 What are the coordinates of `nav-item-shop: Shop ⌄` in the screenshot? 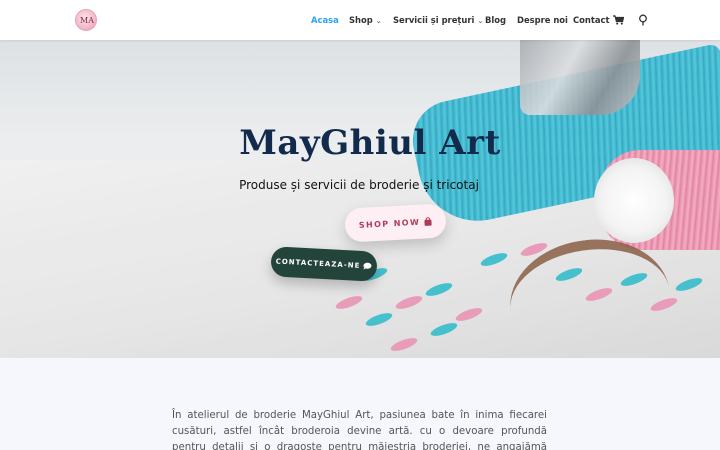 It's located at (365, 20).